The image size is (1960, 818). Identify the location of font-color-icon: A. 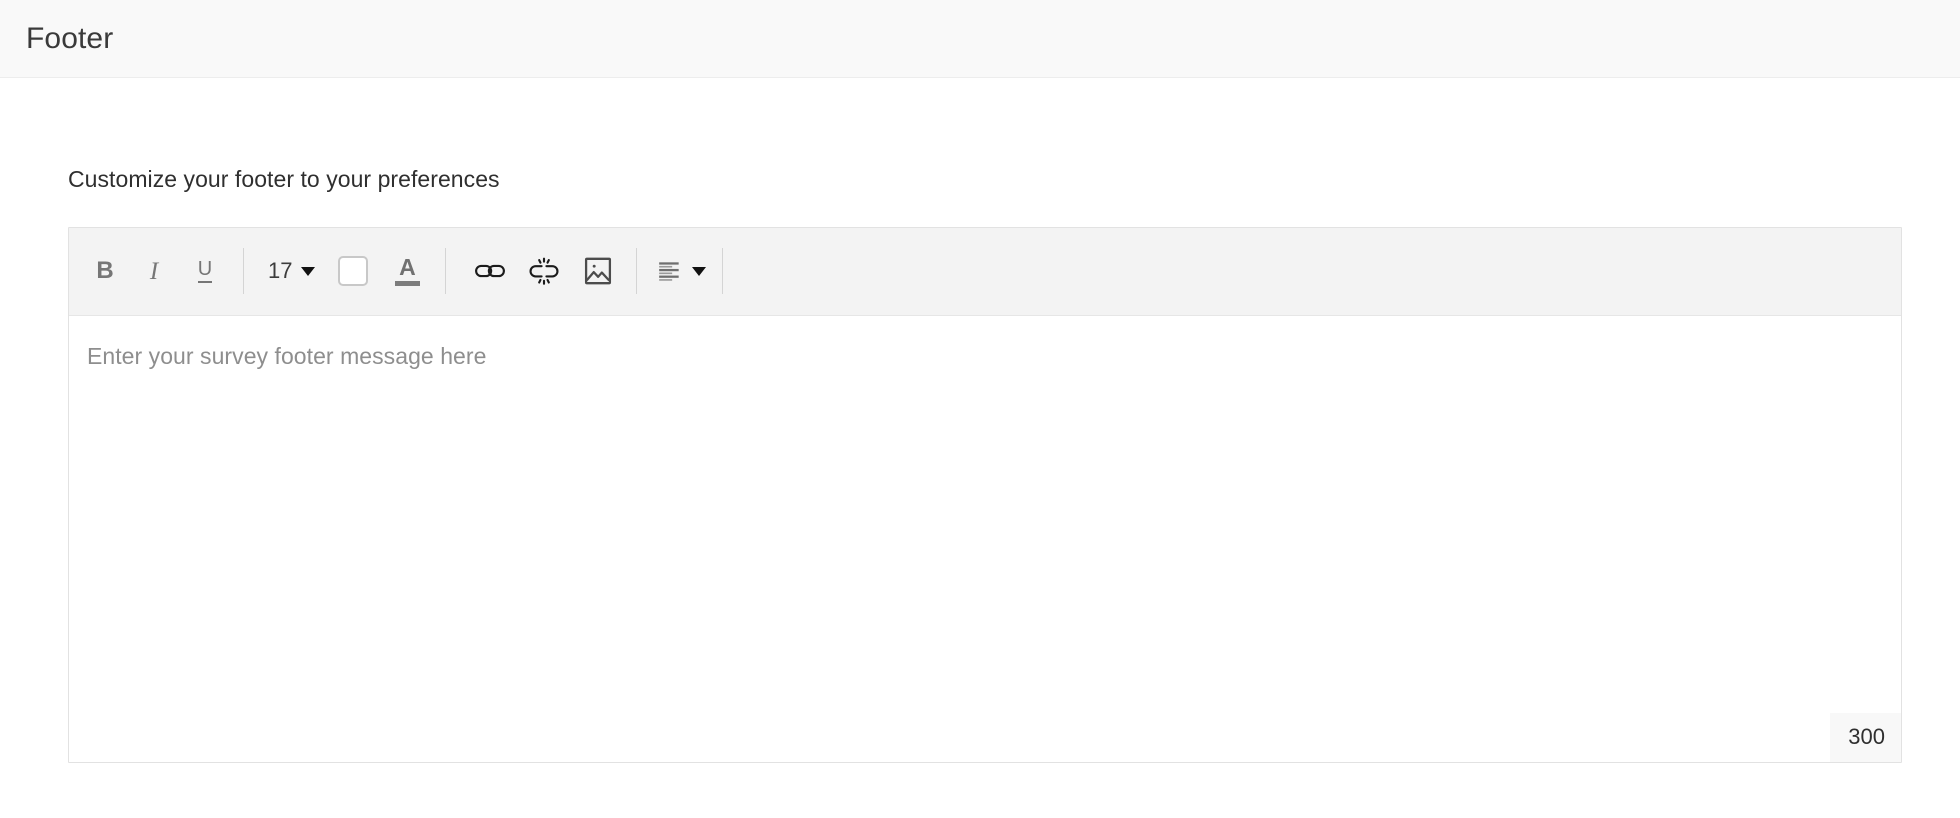
(407, 269).